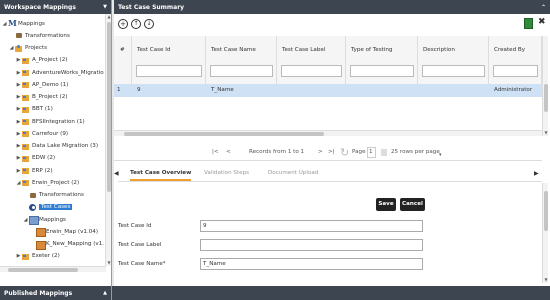  What do you see at coordinates (161, 175) in the screenshot?
I see `tab-test-case-overview: Test Case Overview` at bounding box center [161, 175].